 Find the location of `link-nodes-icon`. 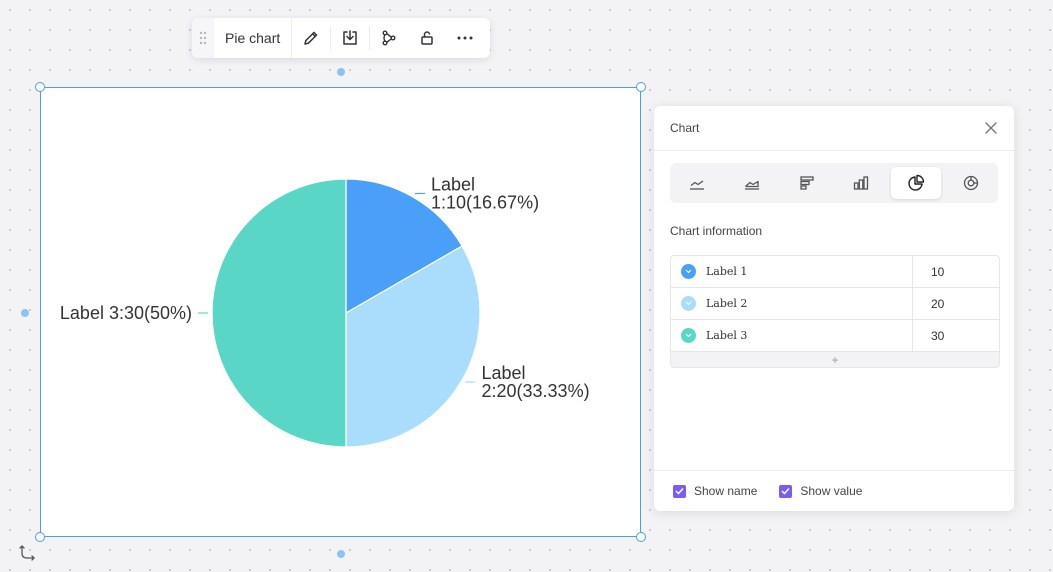

link-nodes-icon is located at coordinates (389, 38).